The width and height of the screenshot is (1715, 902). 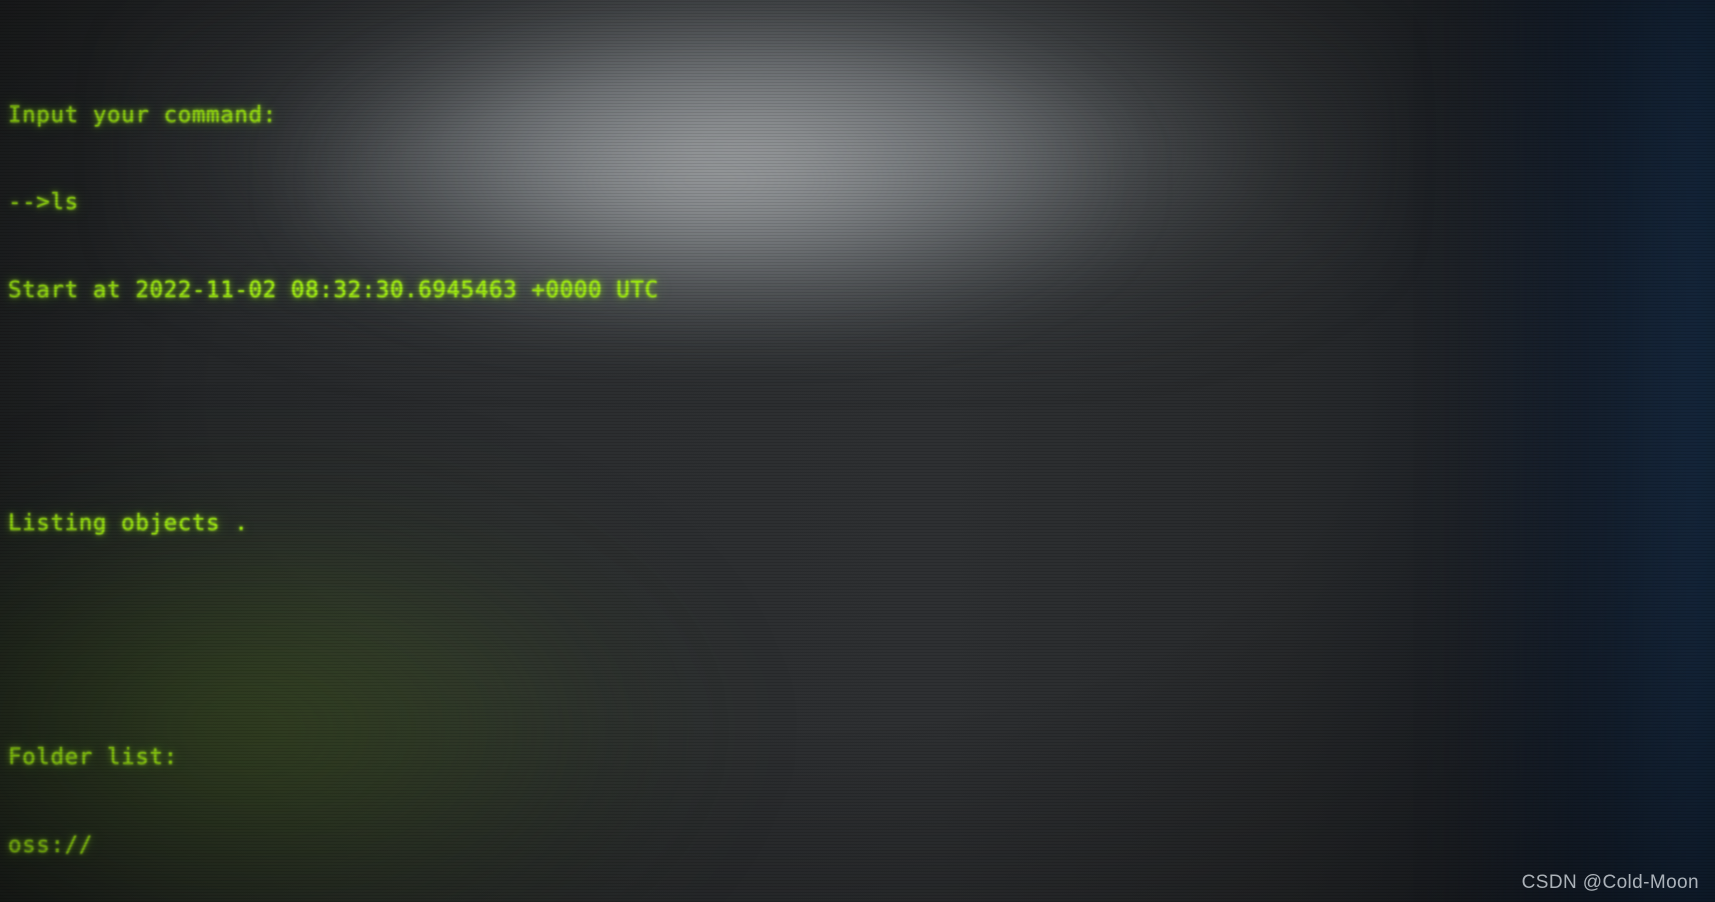 I want to click on watermark-label: CSDN @Cold-Moon, so click(x=1610, y=882).